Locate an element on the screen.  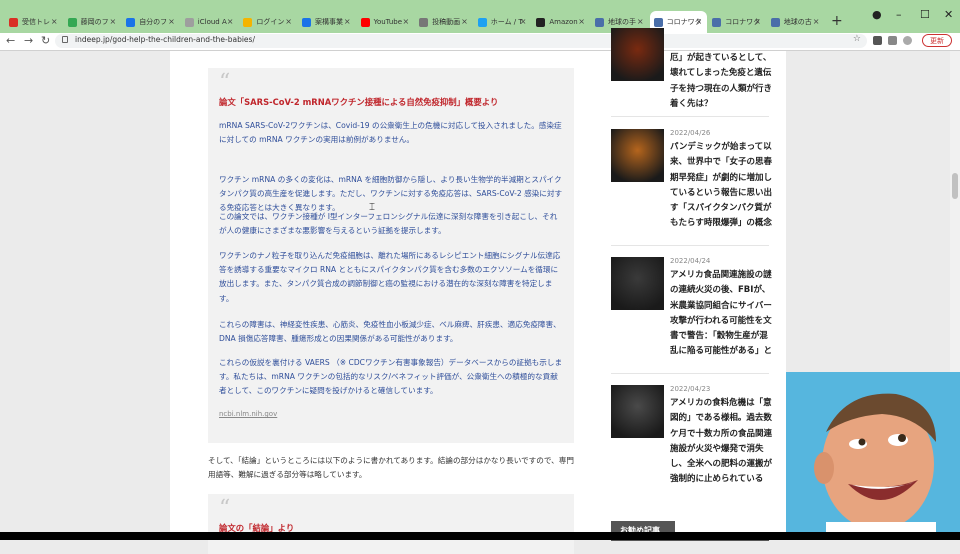
new-tab-button: + is located at coordinates (837, 21).